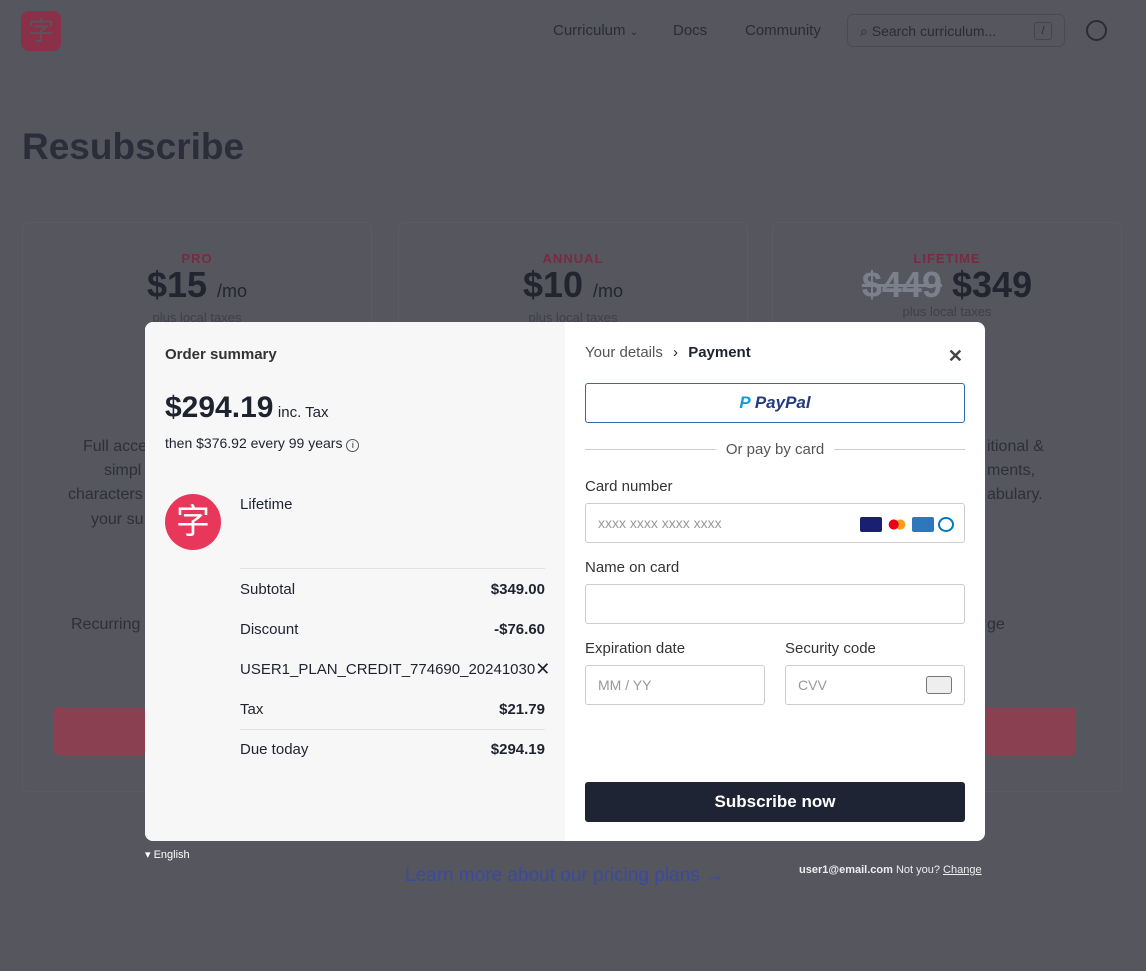 The width and height of the screenshot is (1146, 971). Describe the element at coordinates (660, 523) in the screenshot. I see `placeholder: xxxx xxxx xxxx xxxx` at that location.